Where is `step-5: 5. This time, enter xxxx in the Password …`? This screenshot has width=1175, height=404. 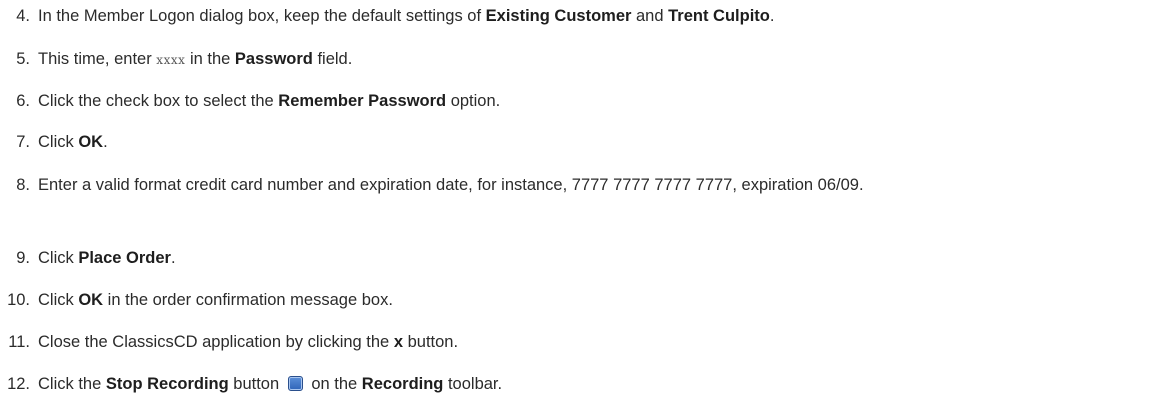 step-5: 5. This time, enter xxxx in the Password … is located at coordinates (585, 59).